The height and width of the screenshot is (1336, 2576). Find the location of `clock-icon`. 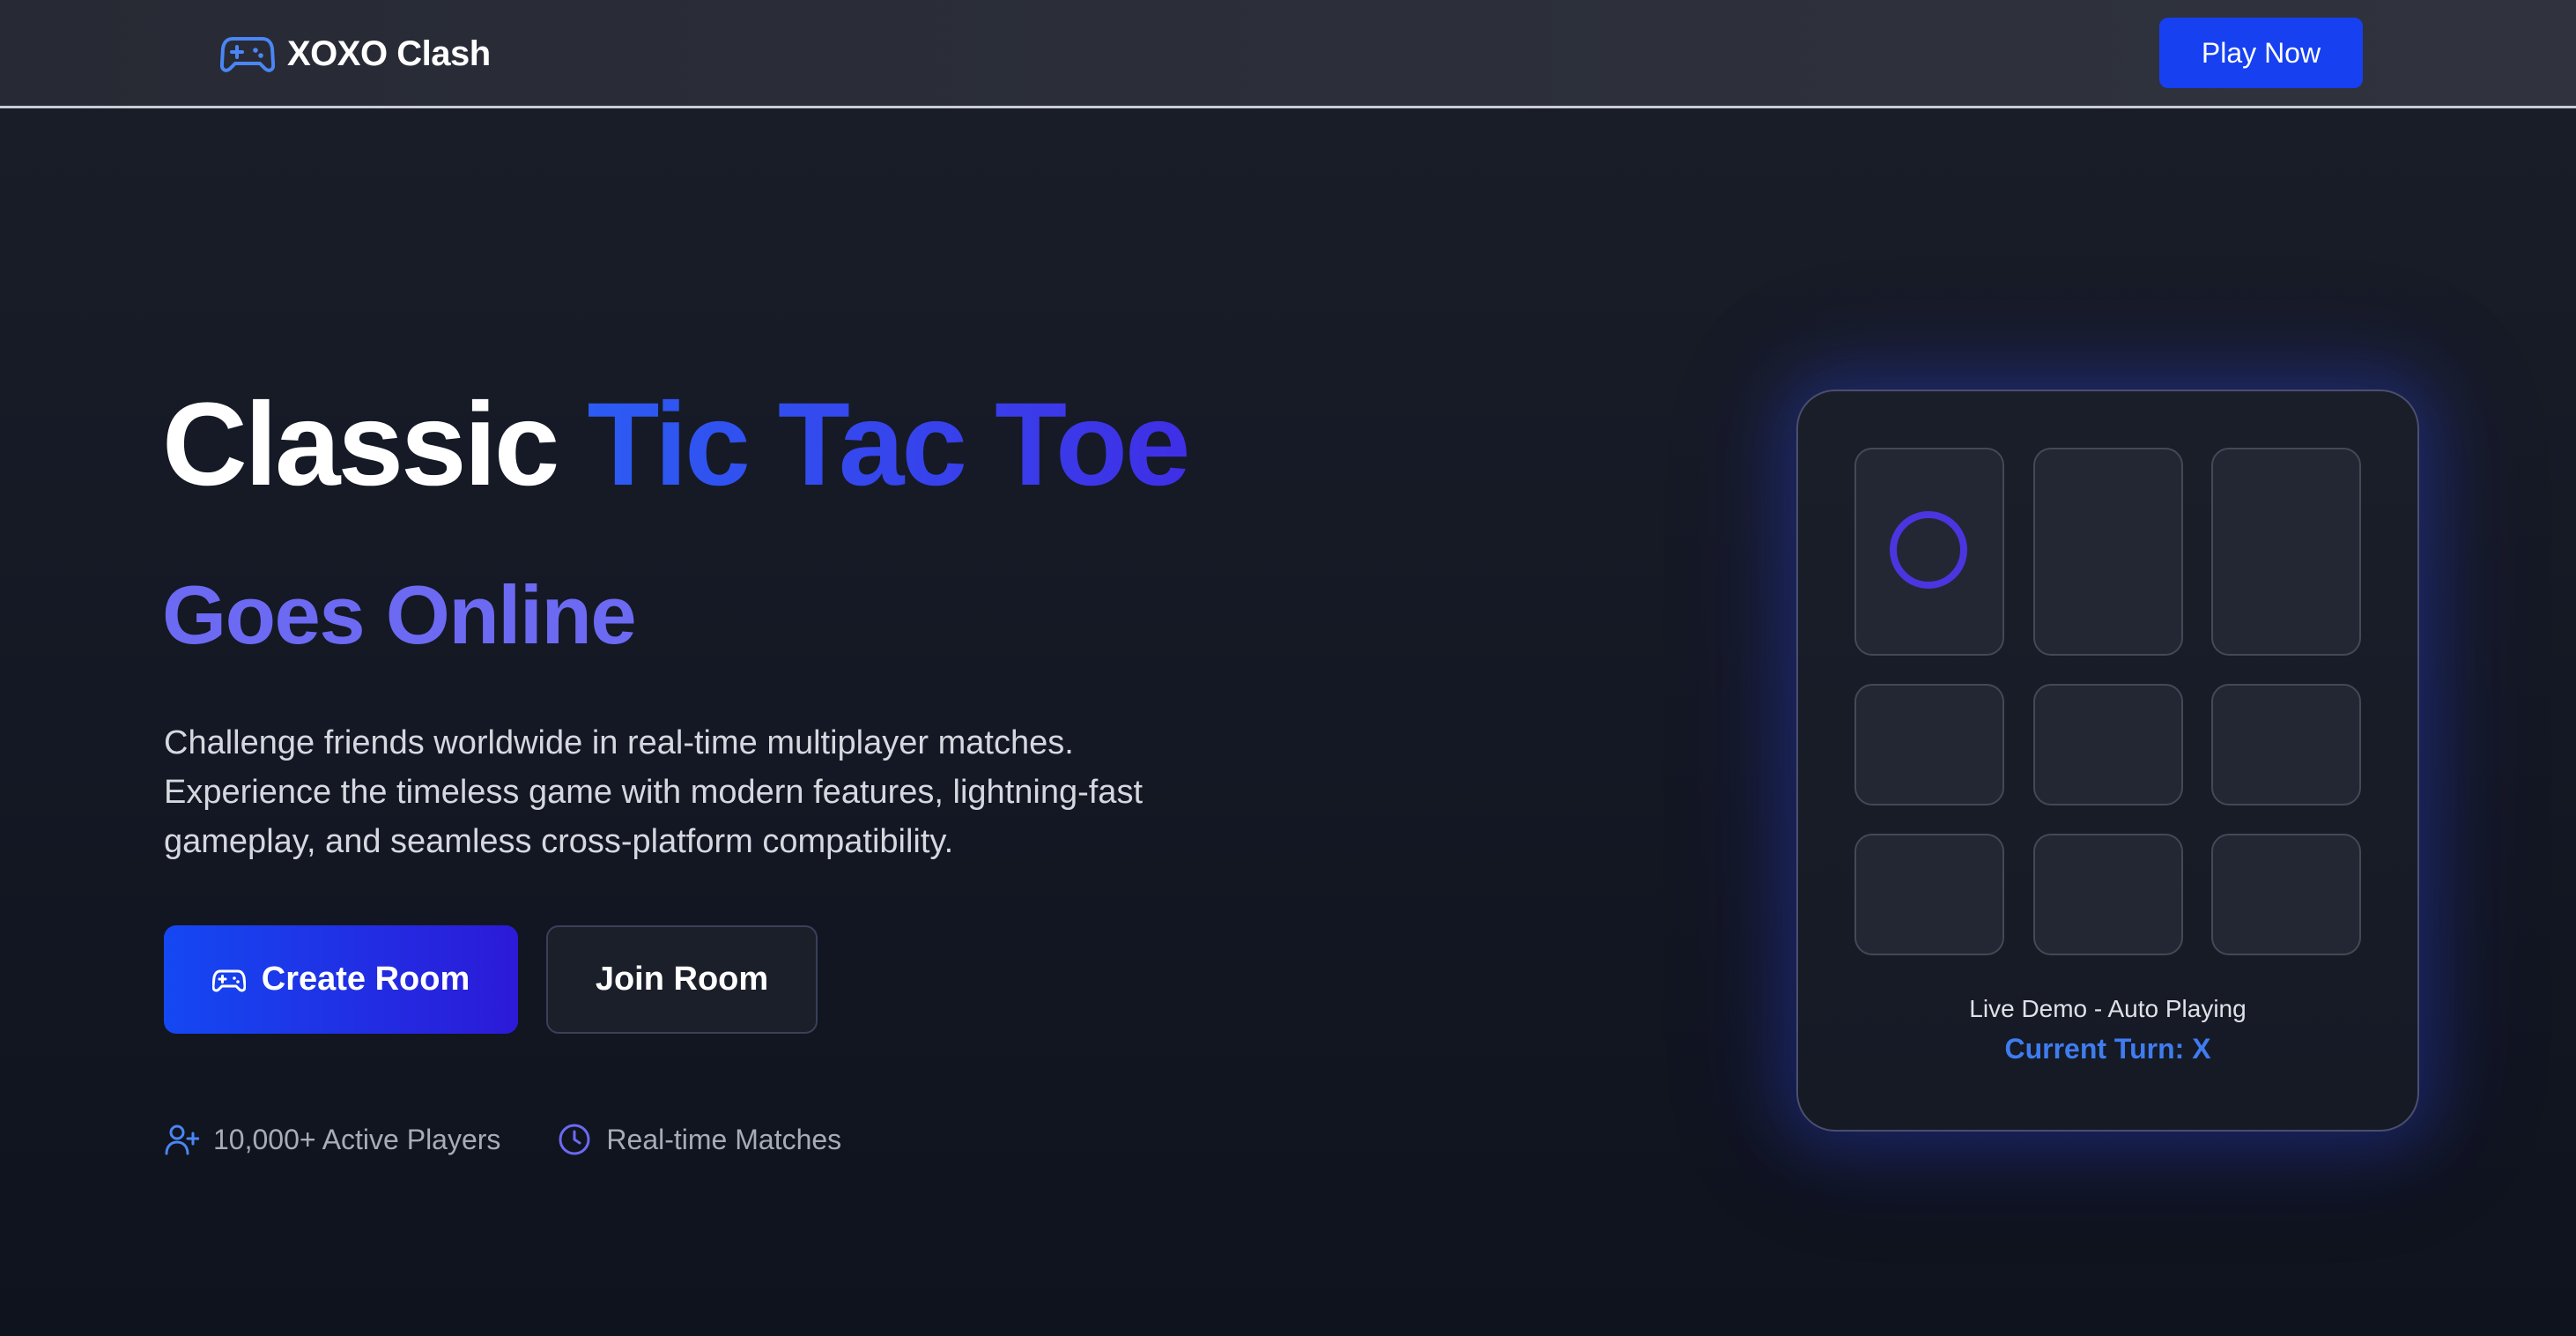

clock-icon is located at coordinates (575, 1139).